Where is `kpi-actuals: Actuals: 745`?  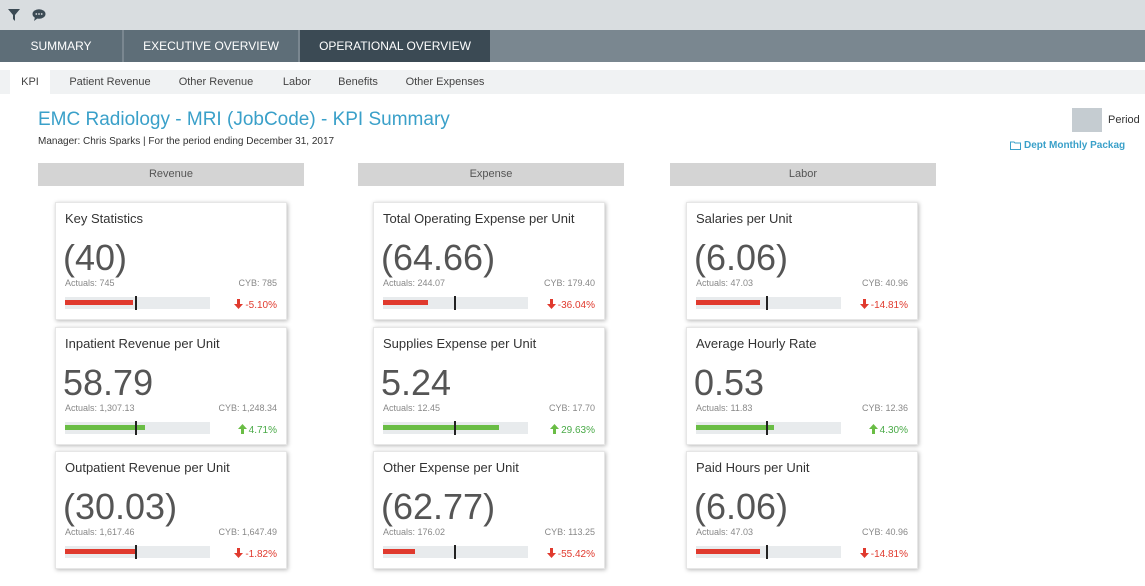 kpi-actuals: Actuals: 745 is located at coordinates (90, 283).